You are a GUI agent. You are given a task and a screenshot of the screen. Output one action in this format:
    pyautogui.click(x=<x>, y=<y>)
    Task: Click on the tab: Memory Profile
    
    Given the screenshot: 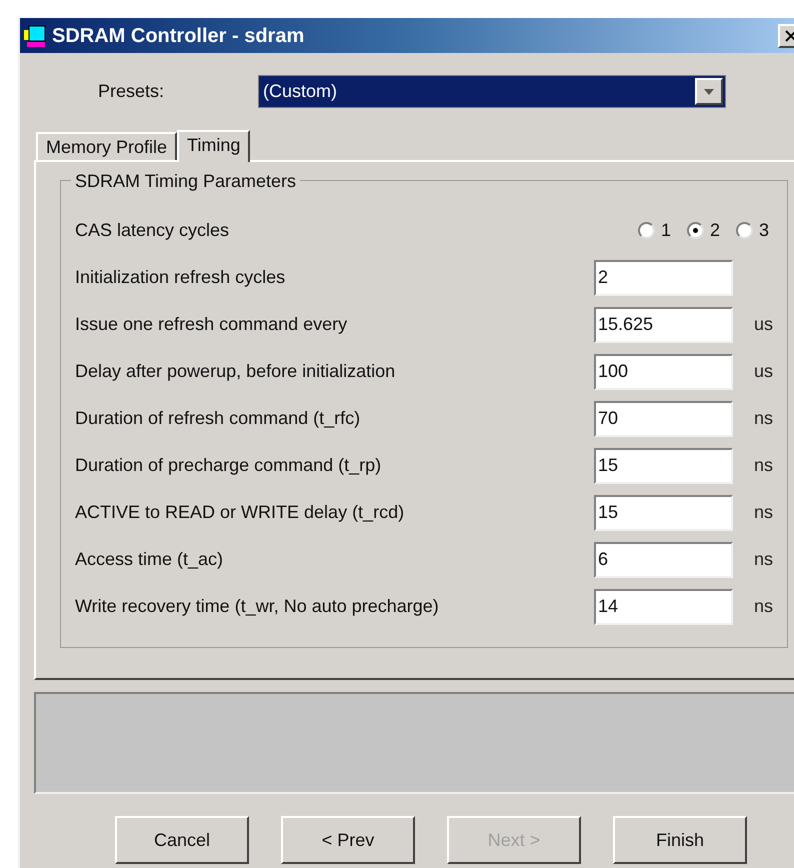 What is the action you would take?
    pyautogui.click(x=107, y=146)
    